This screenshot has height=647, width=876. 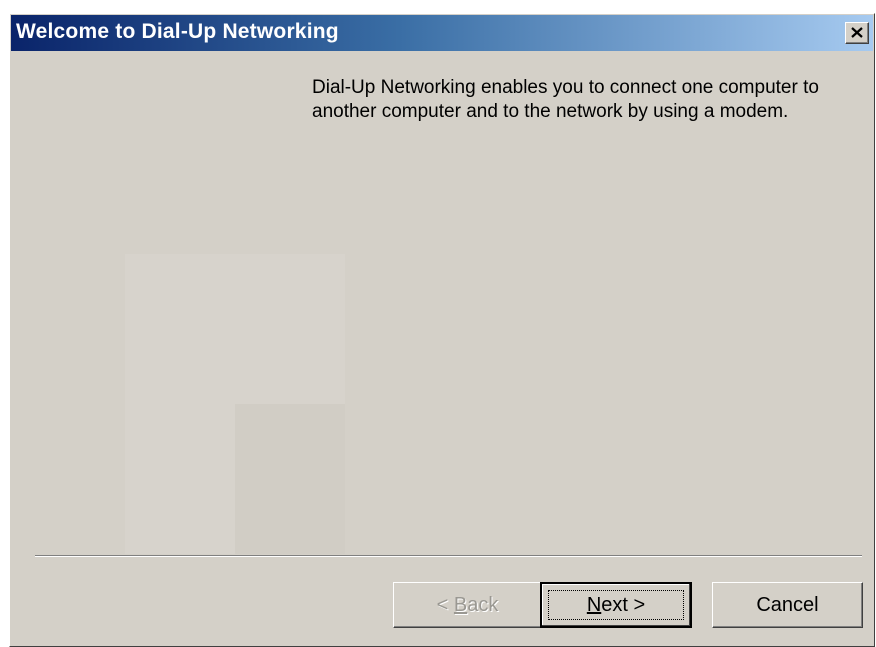 I want to click on next-button: Next >, so click(x=616, y=605).